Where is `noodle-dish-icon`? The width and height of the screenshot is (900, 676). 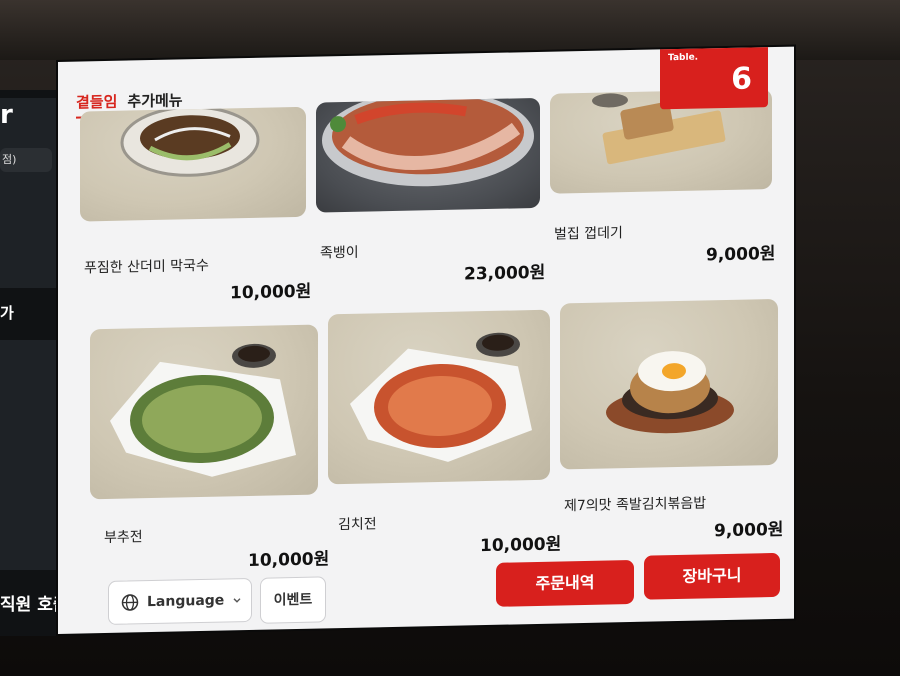
noodle-dish-icon is located at coordinates (190, 141).